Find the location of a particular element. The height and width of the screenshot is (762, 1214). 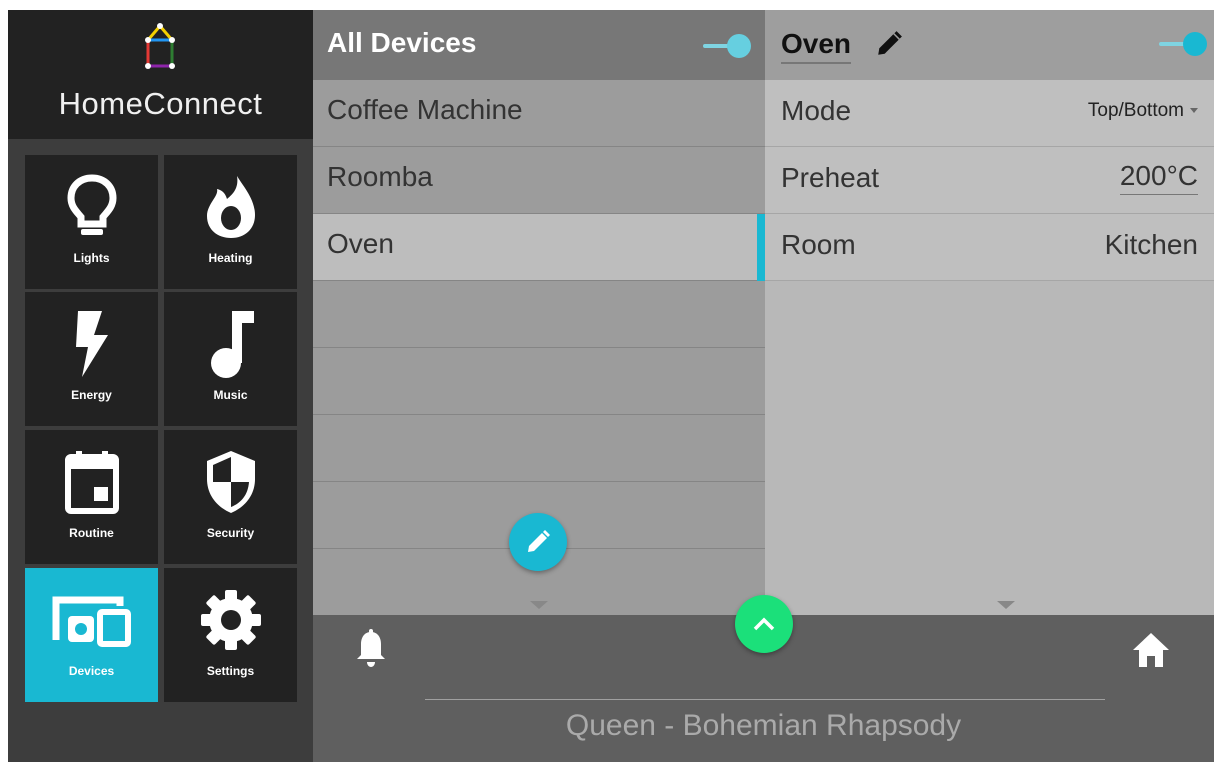

device-row-oven: Oven is located at coordinates (539, 247).